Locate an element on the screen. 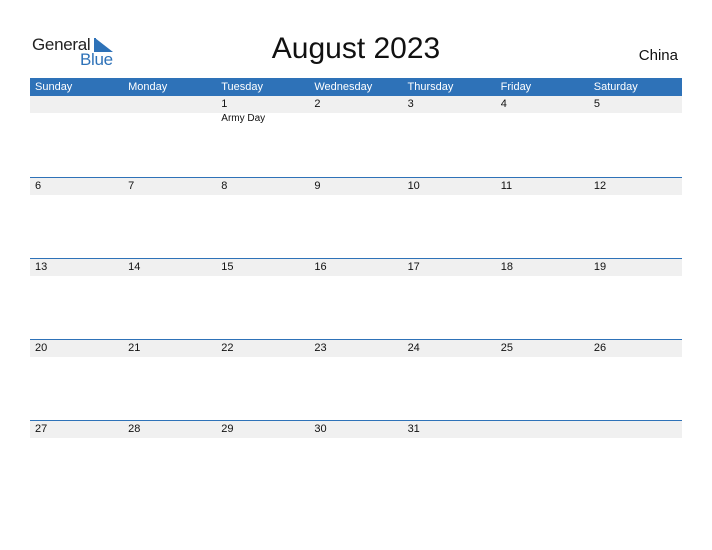  day-cell: 30 is located at coordinates (355, 461).